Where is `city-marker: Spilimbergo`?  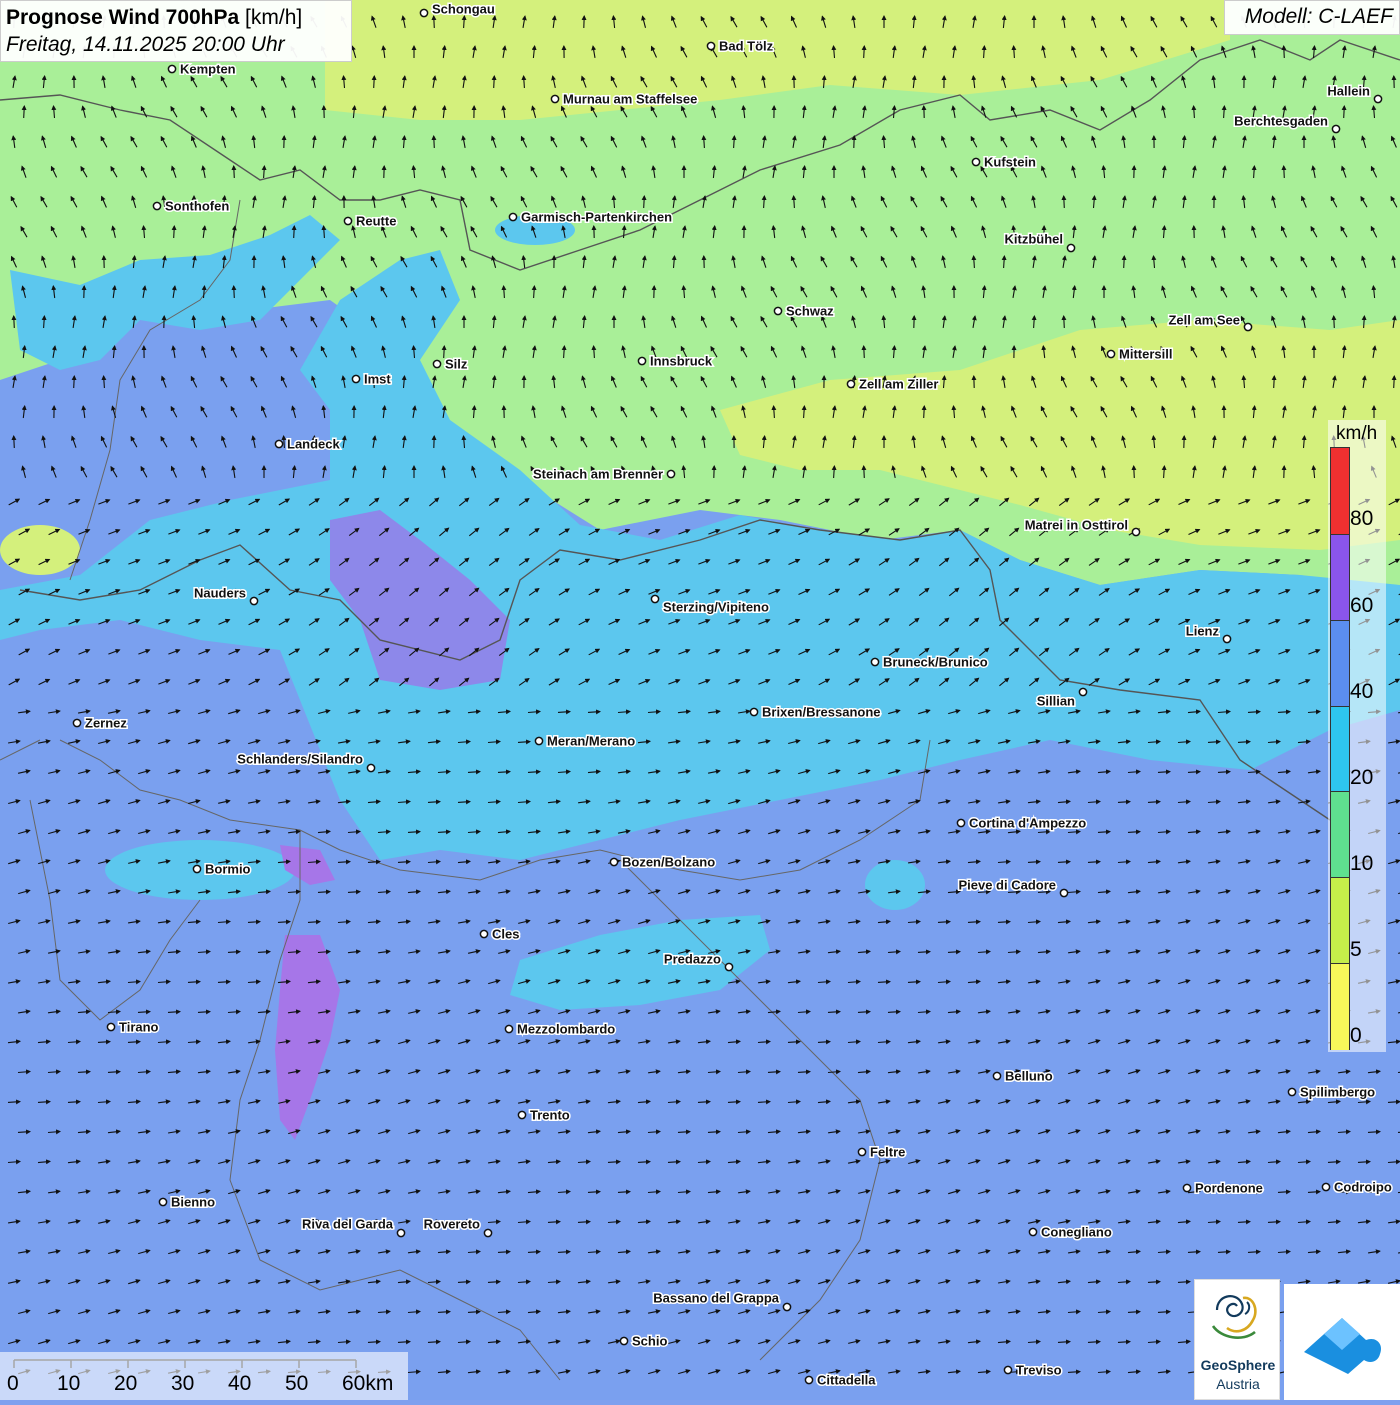
city-marker: Spilimbergo is located at coordinates (1331, 1092).